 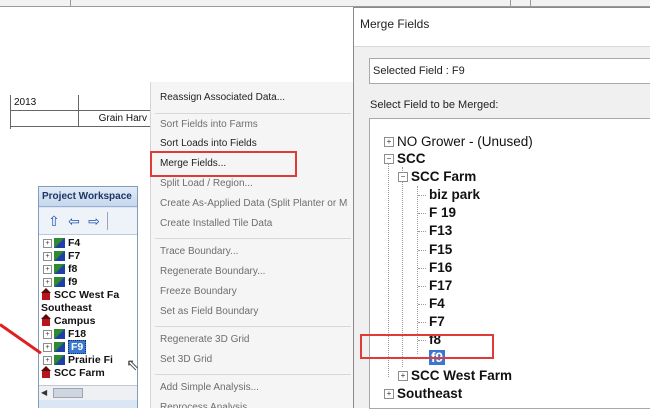 I want to click on workspace-toolbar: ⇧ ⇦ ⇨, so click(x=88, y=221).